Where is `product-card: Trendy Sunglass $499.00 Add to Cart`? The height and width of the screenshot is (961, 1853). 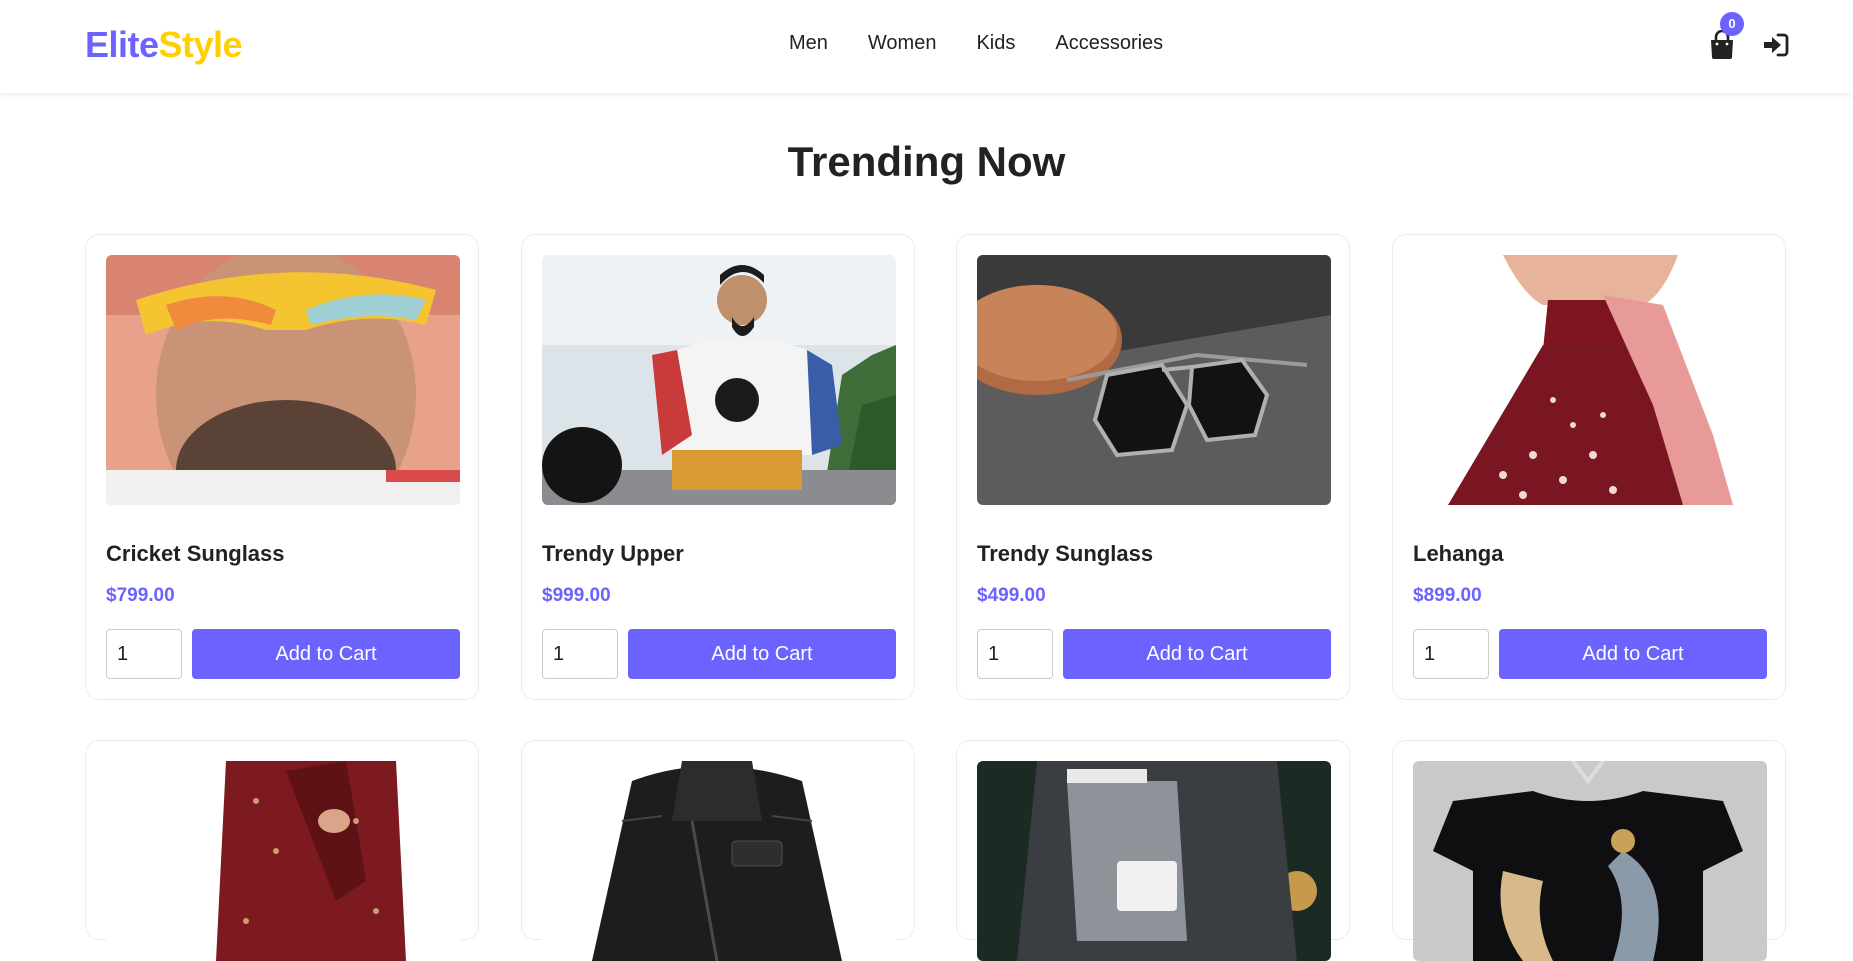 product-card: Trendy Sunglass $499.00 Add to Cart is located at coordinates (1153, 467).